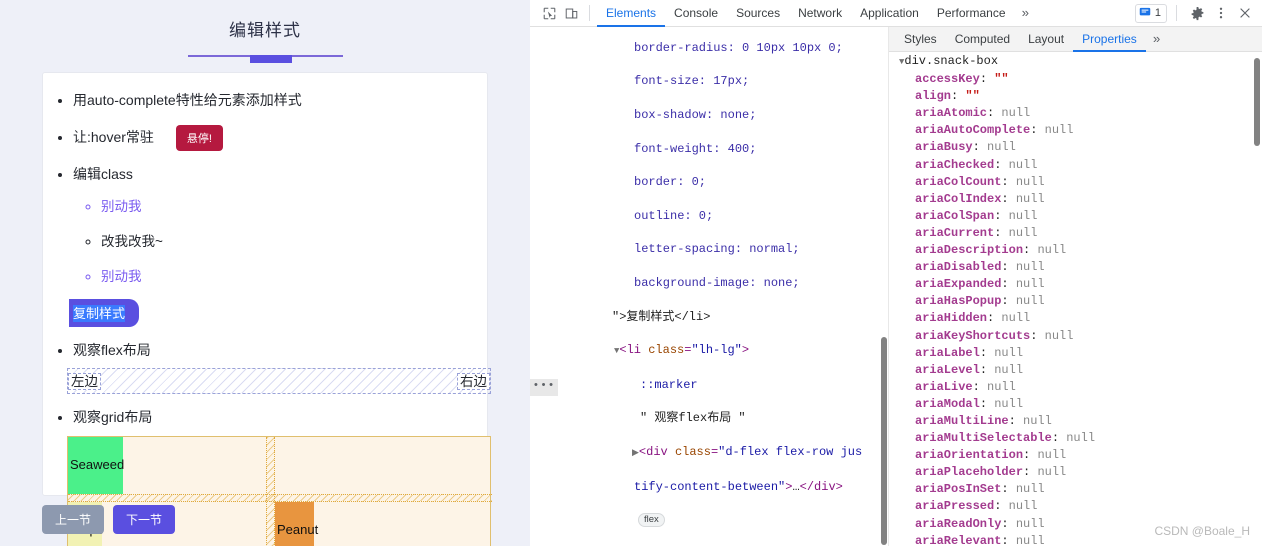 This screenshot has height=546, width=1262. What do you see at coordinates (1075, 250) in the screenshot?
I see `property-row: ariaDescription: null` at bounding box center [1075, 250].